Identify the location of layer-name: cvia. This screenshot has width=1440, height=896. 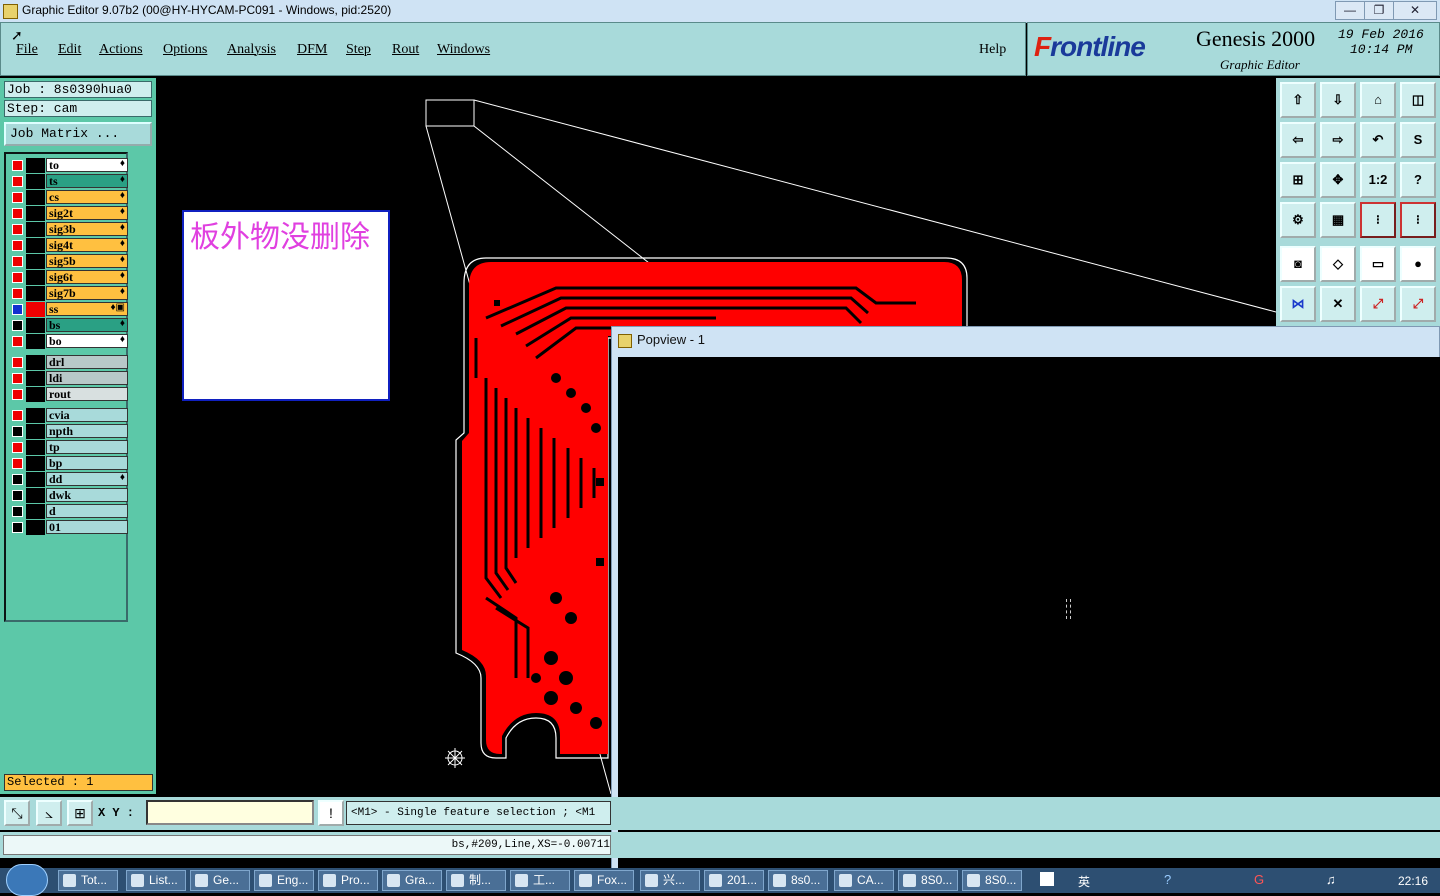
(87, 415).